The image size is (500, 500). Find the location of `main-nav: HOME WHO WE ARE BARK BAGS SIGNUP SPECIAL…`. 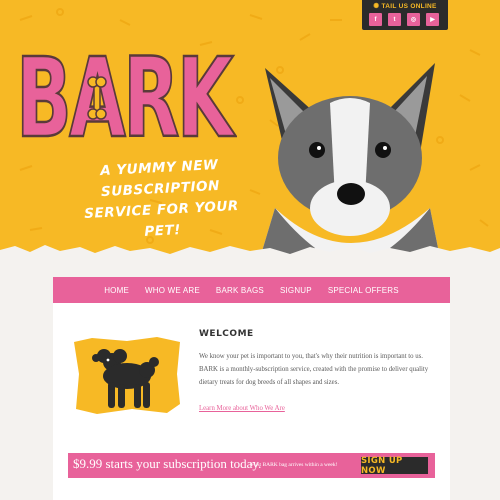

main-nav: HOME WHO WE ARE BARK BAGS SIGNUP SPECIAL… is located at coordinates (251, 290).